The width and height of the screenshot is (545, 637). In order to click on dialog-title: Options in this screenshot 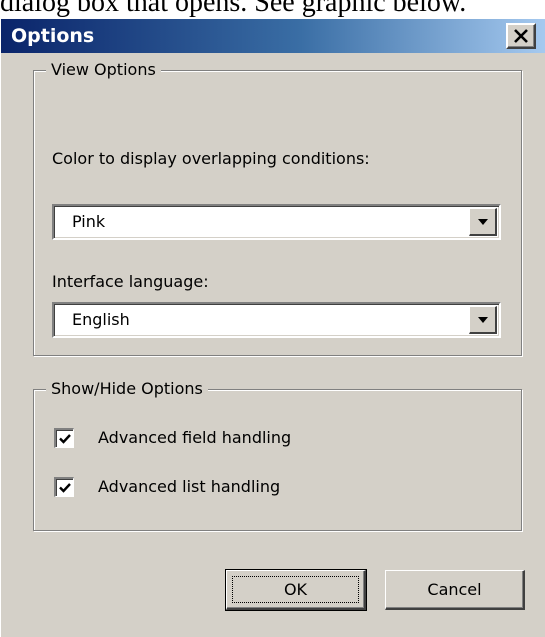, I will do `click(53, 36)`.